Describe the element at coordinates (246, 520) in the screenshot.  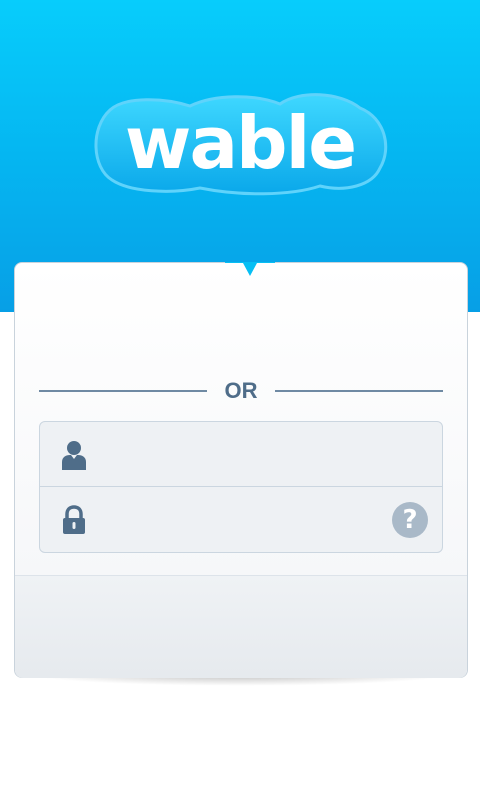
I see `password-input` at that location.